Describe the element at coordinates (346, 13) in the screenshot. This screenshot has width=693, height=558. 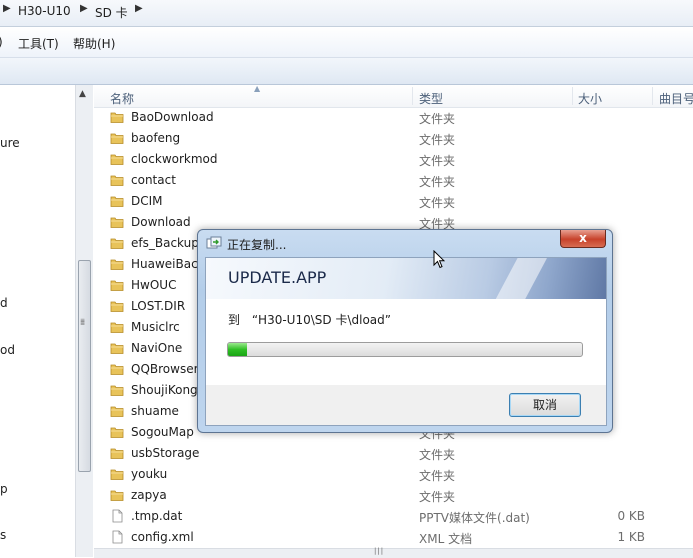
I see `address-bar: ▶ H30-U10 ▶ SD 卡 ▶` at that location.